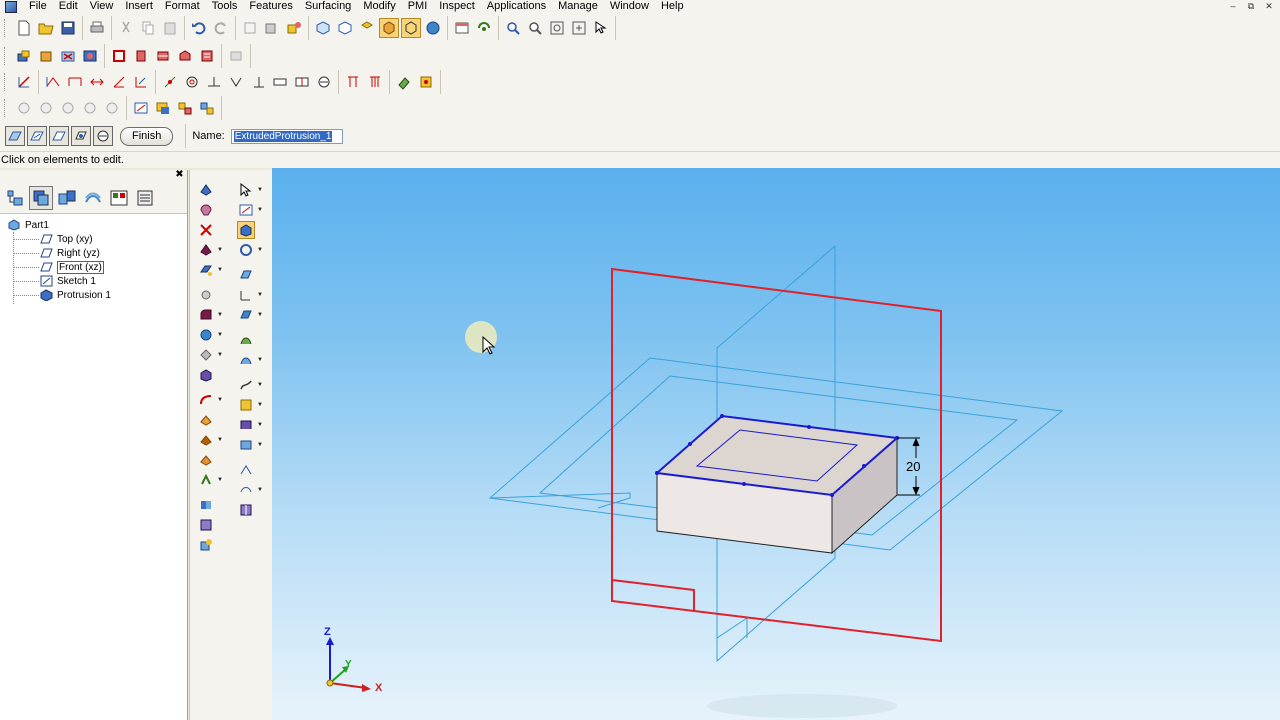 Image resolution: width=1280 pixels, height=720 pixels. What do you see at coordinates (1269, 6) in the screenshot?
I see `close-doc-icon: ✕` at bounding box center [1269, 6].